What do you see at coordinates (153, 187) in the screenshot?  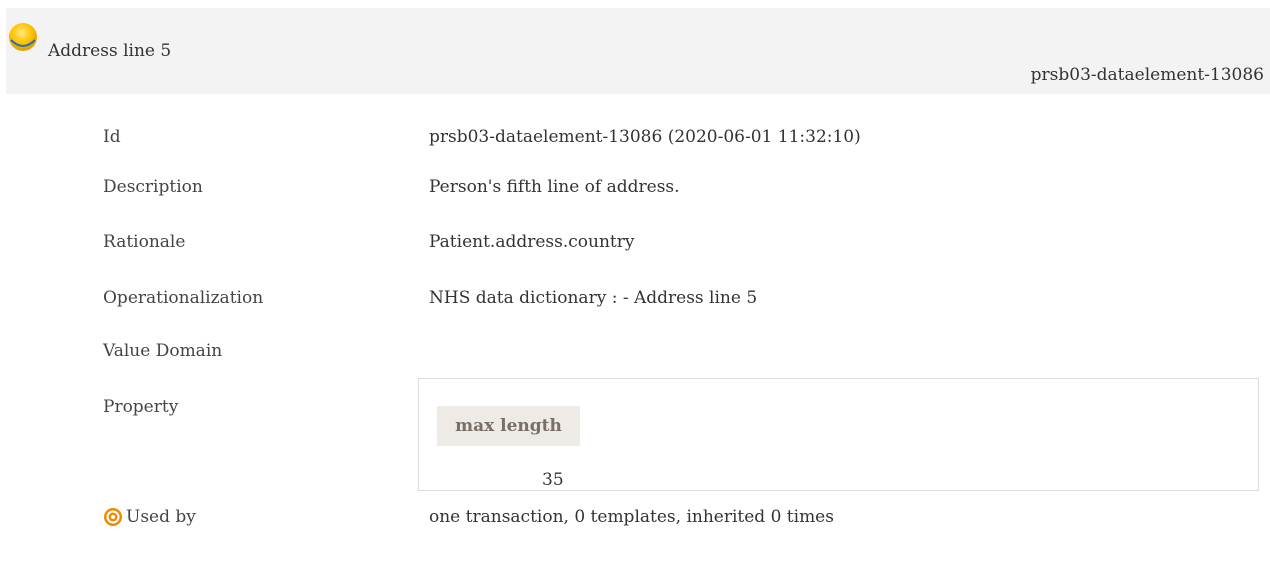 I see `description-label: Description` at bounding box center [153, 187].